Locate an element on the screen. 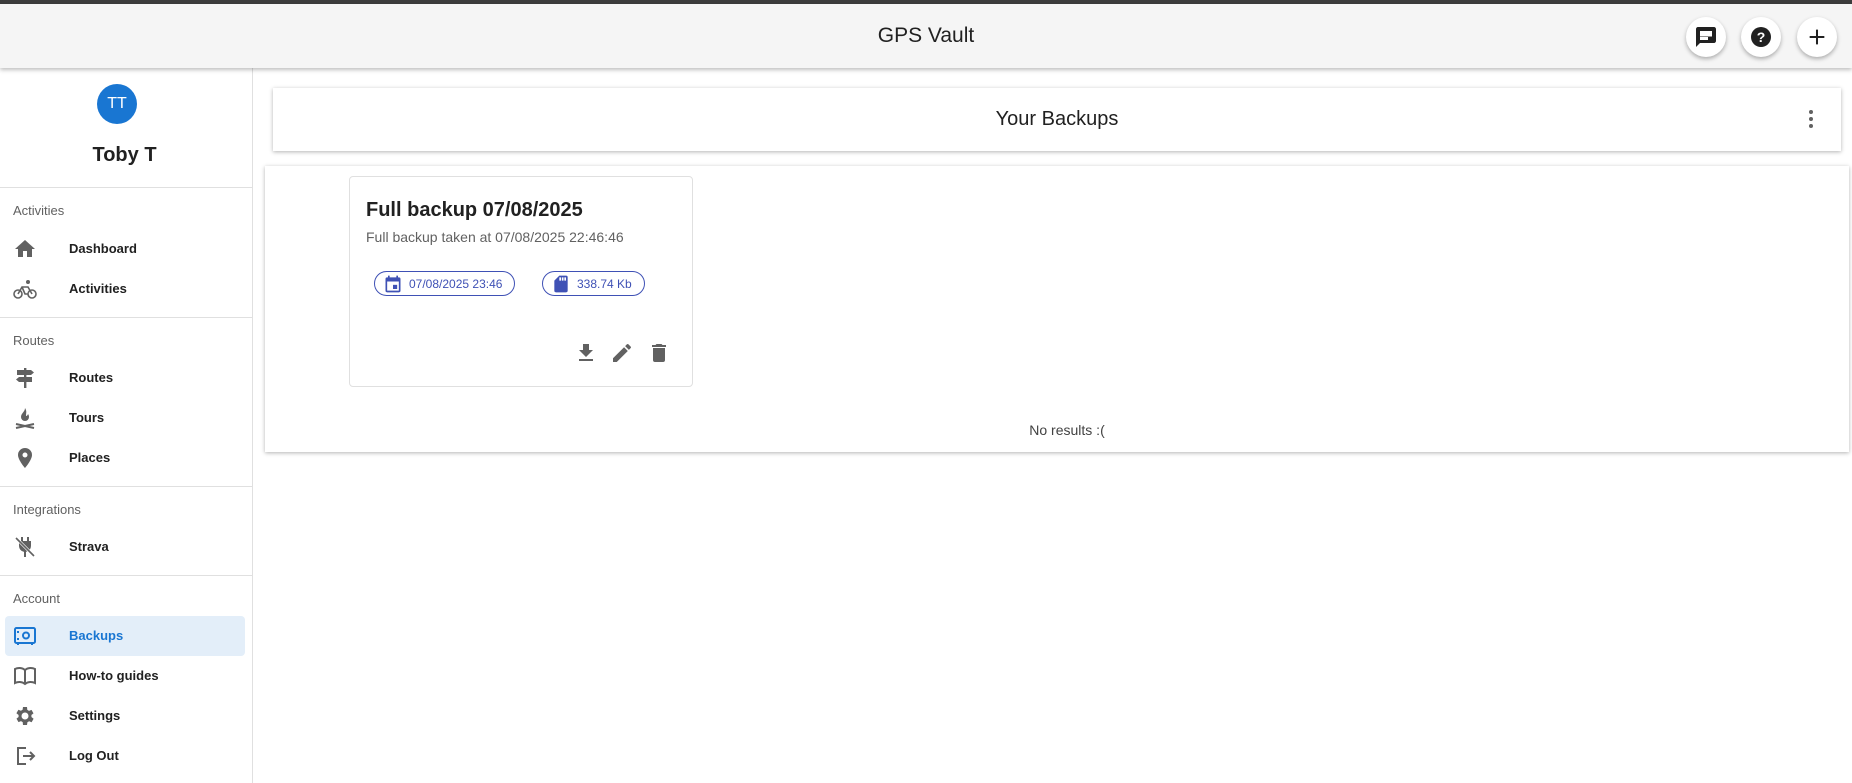 This screenshot has height=783, width=1852. backup-title: Full backup 07/08/2025 is located at coordinates (474, 210).